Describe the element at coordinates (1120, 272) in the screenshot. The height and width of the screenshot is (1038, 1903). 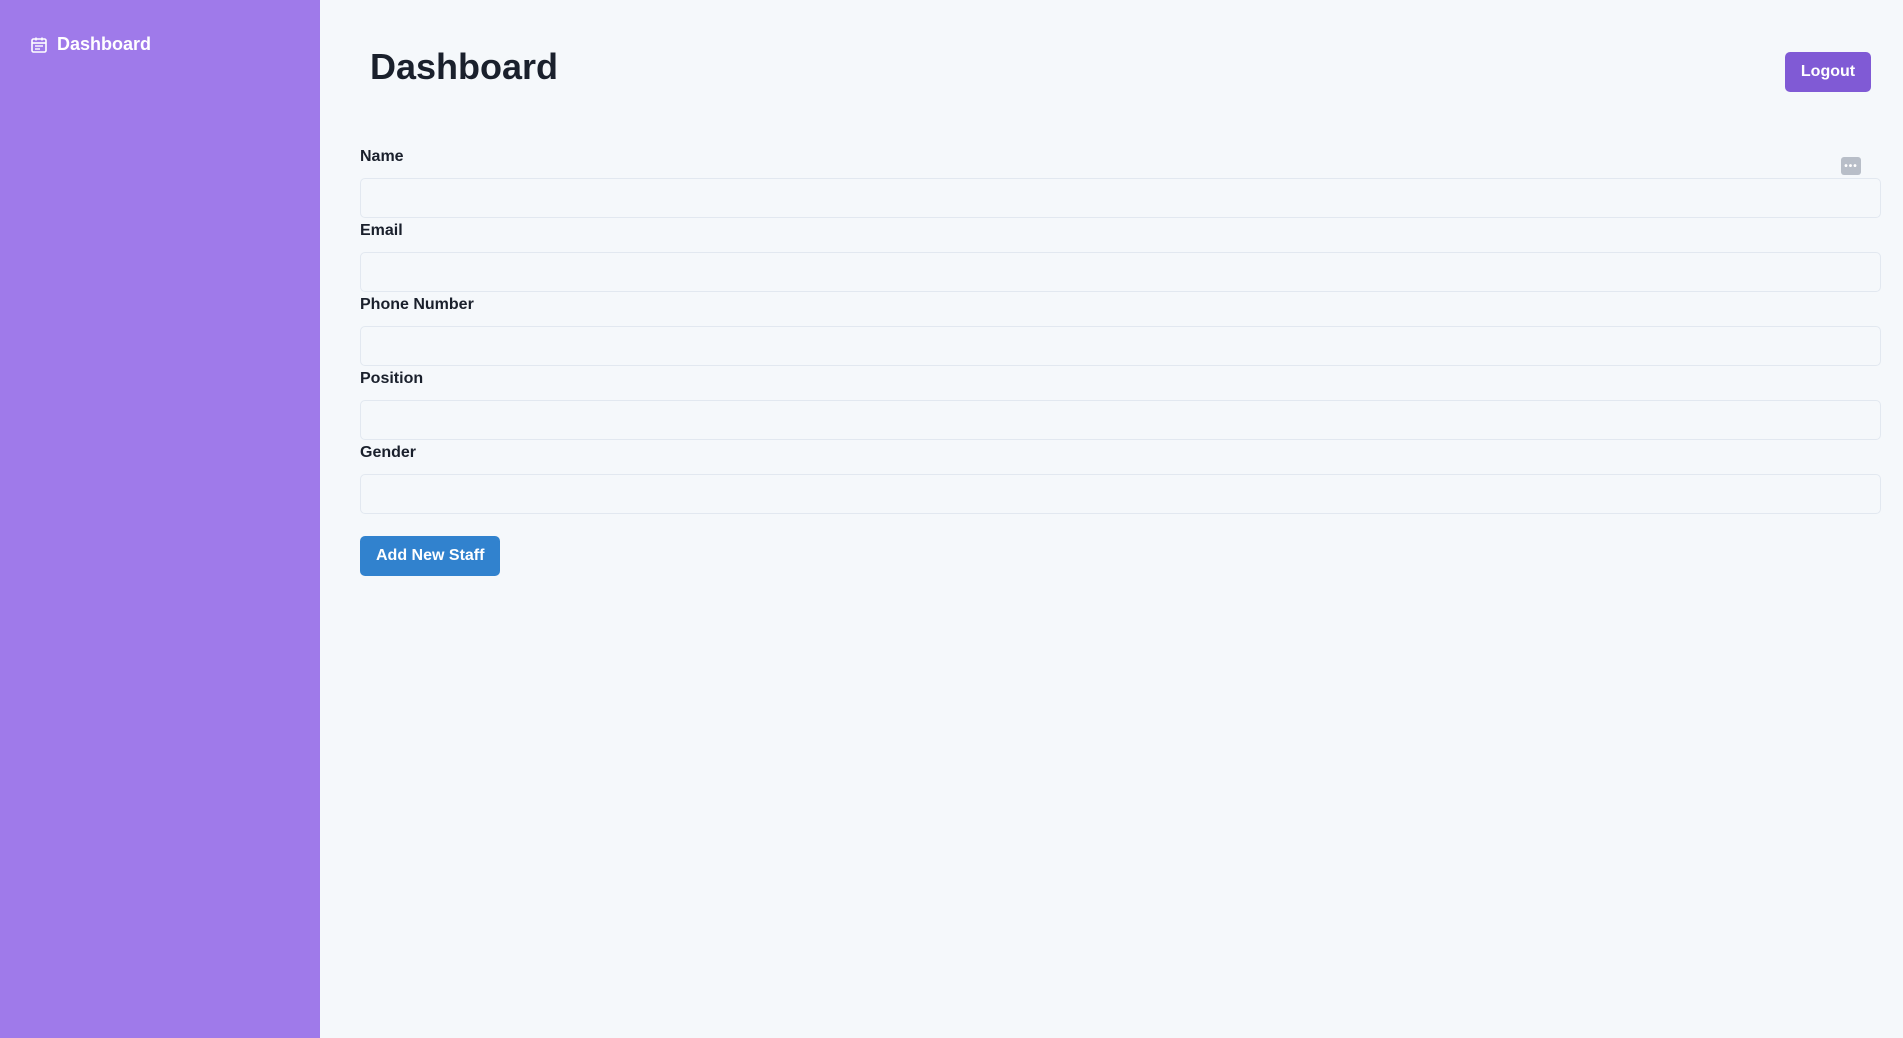
I see `email-input` at that location.